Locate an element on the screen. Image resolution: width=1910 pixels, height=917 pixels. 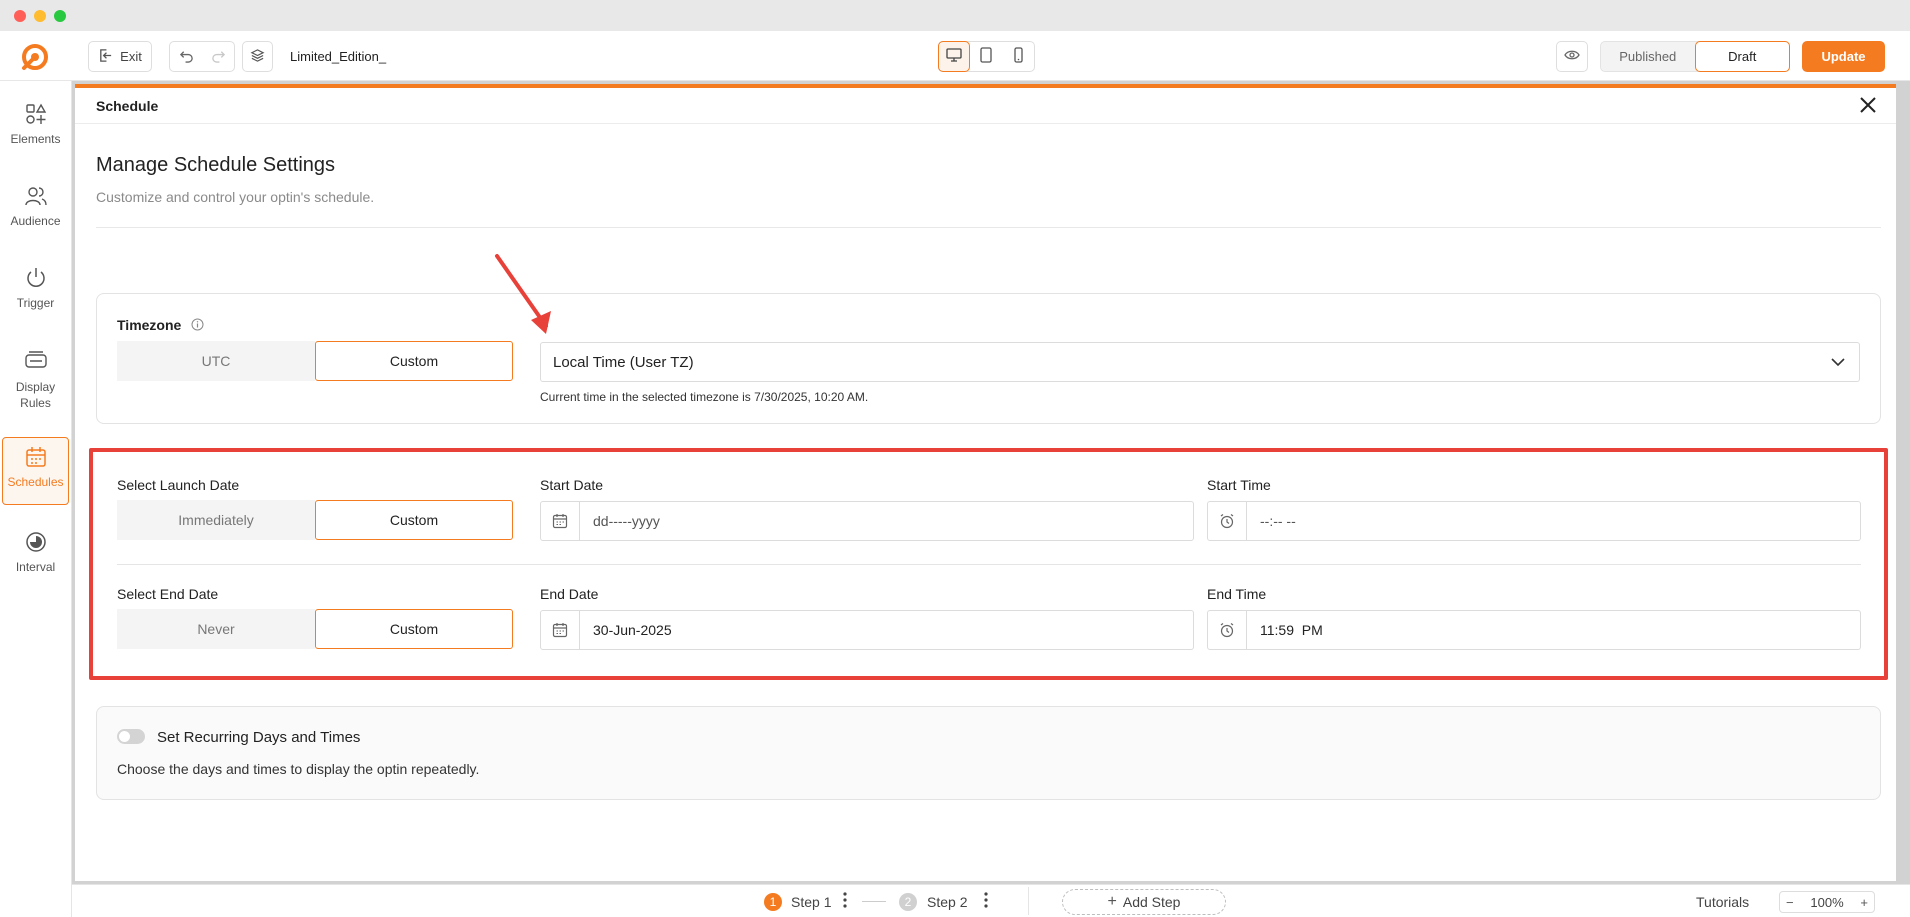
tutorials-link: Tutorials is located at coordinates (1722, 902).